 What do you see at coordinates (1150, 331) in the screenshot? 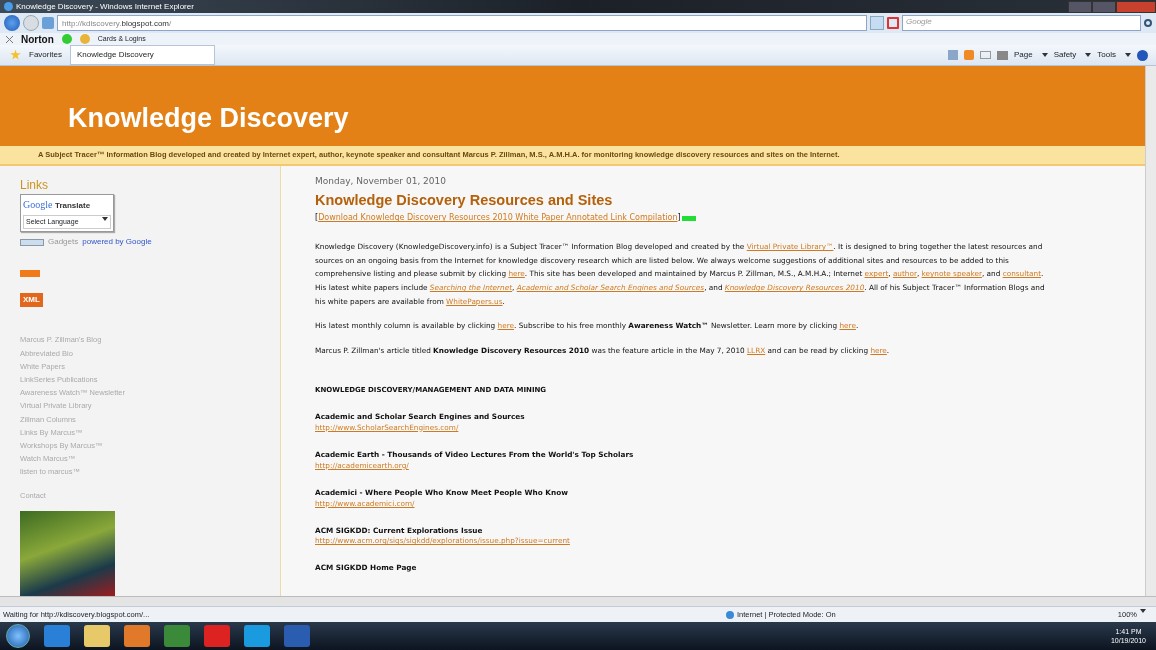
I see `vertical-scrollbar` at bounding box center [1150, 331].